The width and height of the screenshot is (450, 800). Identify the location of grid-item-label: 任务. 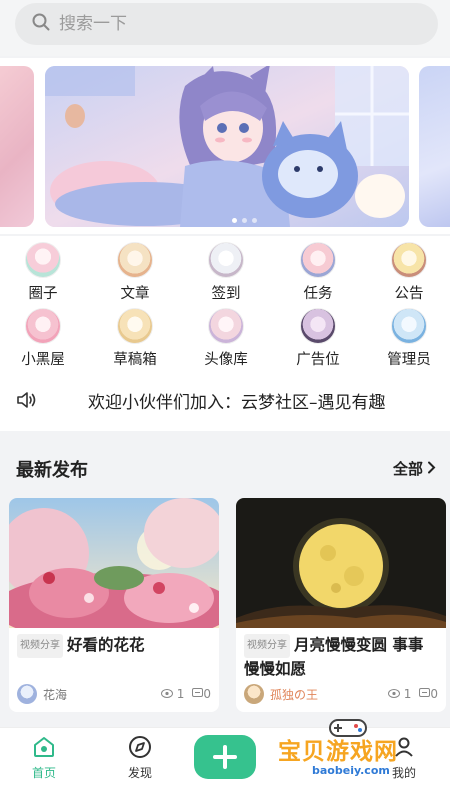
(318, 294).